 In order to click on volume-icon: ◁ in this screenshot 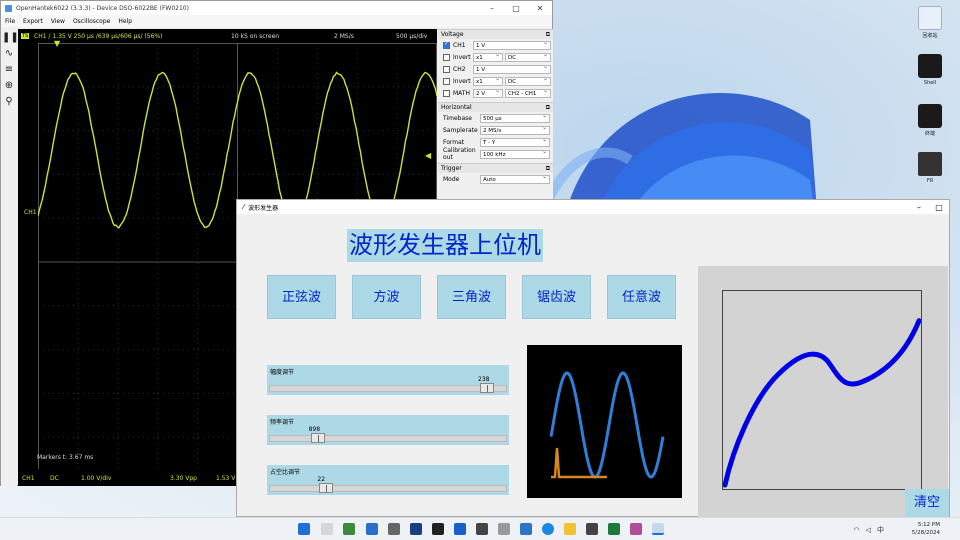, I will do `click(871, 530)`.